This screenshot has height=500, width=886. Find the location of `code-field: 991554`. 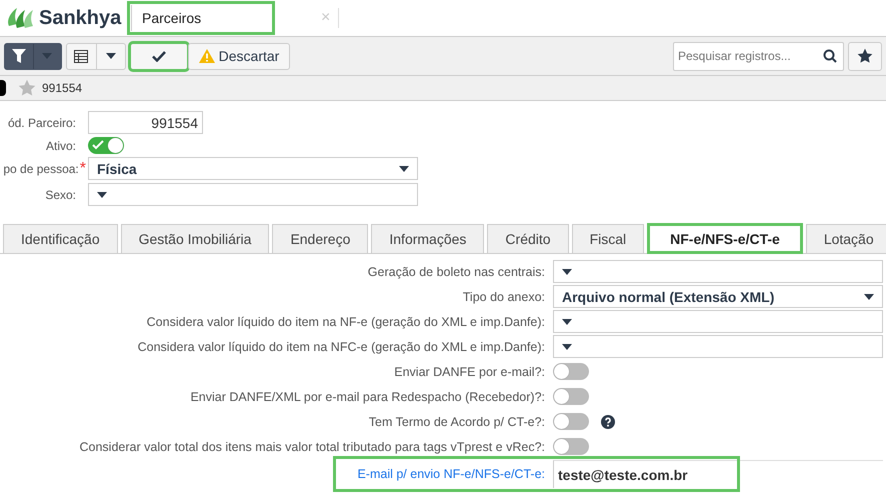

code-field: 991554 is located at coordinates (145, 122).